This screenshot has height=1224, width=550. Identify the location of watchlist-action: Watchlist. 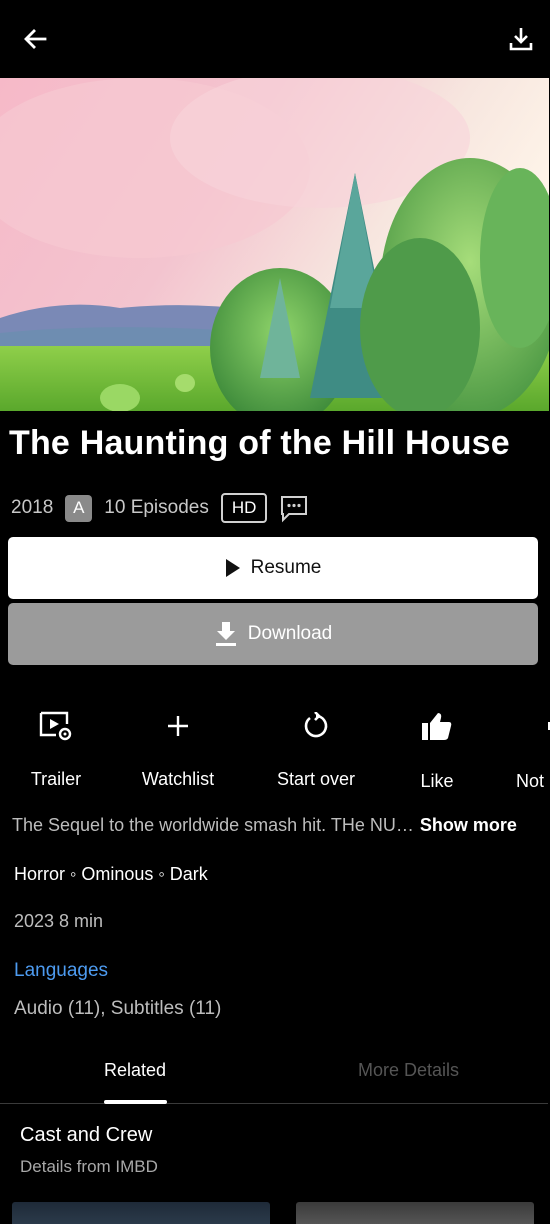
(178, 745).